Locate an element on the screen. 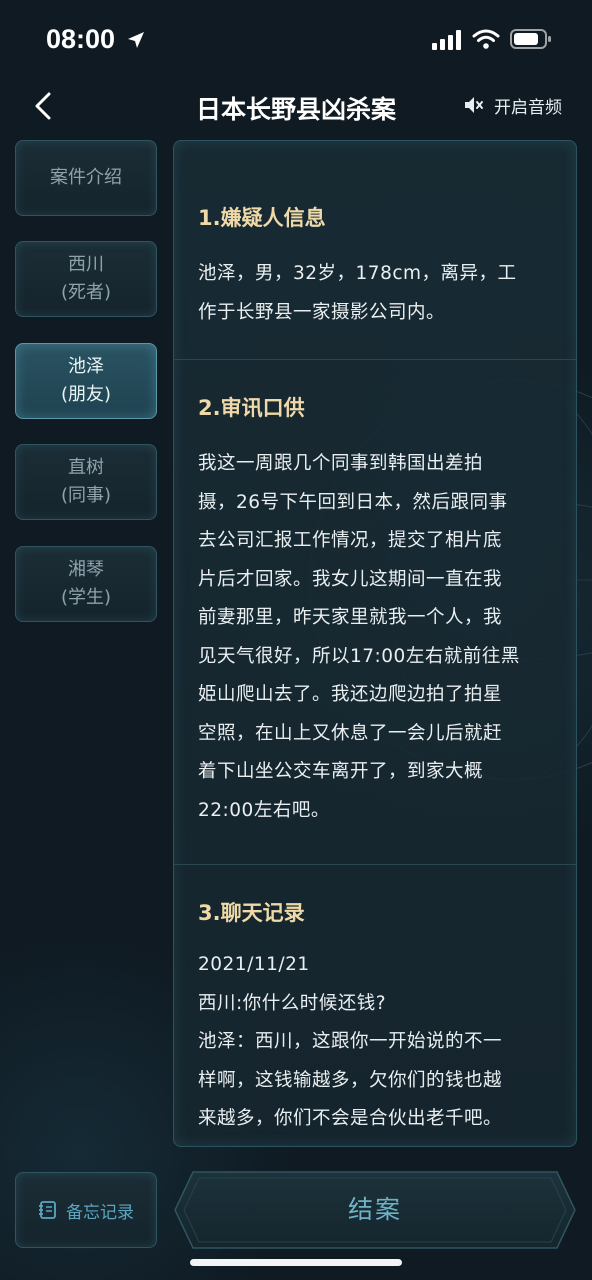 The height and width of the screenshot is (1280, 592). close-case-button: 结案 is located at coordinates (375, 1210).